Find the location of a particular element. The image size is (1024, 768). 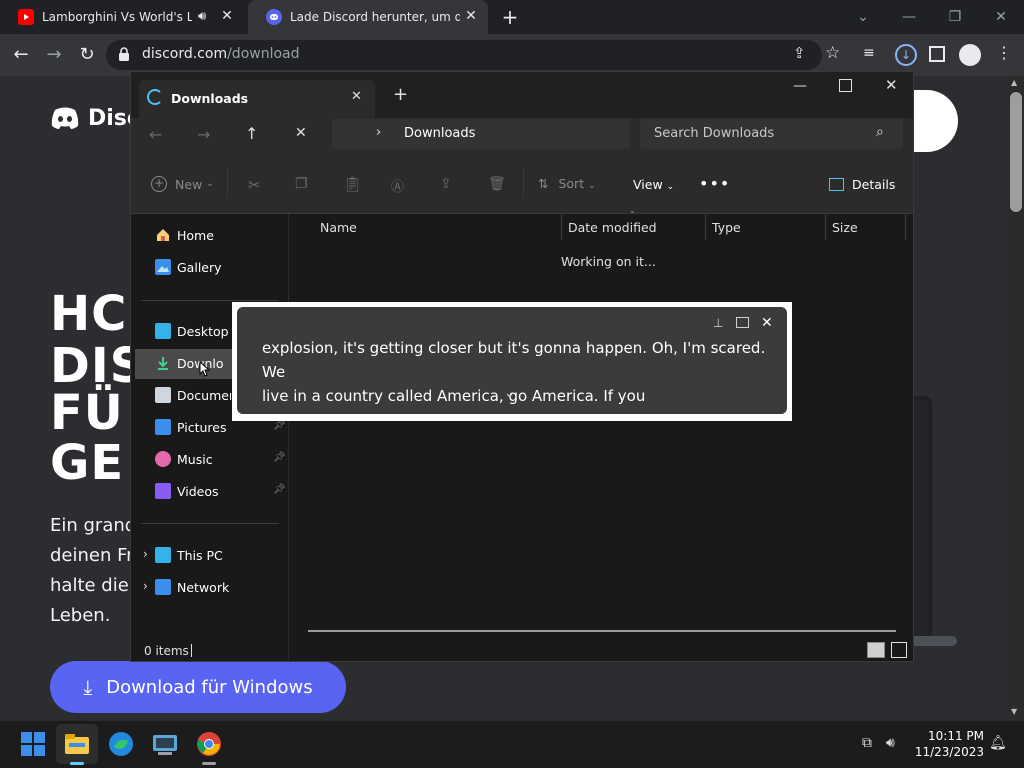

sidebar-item-music: Music is located at coordinates (220, 459).